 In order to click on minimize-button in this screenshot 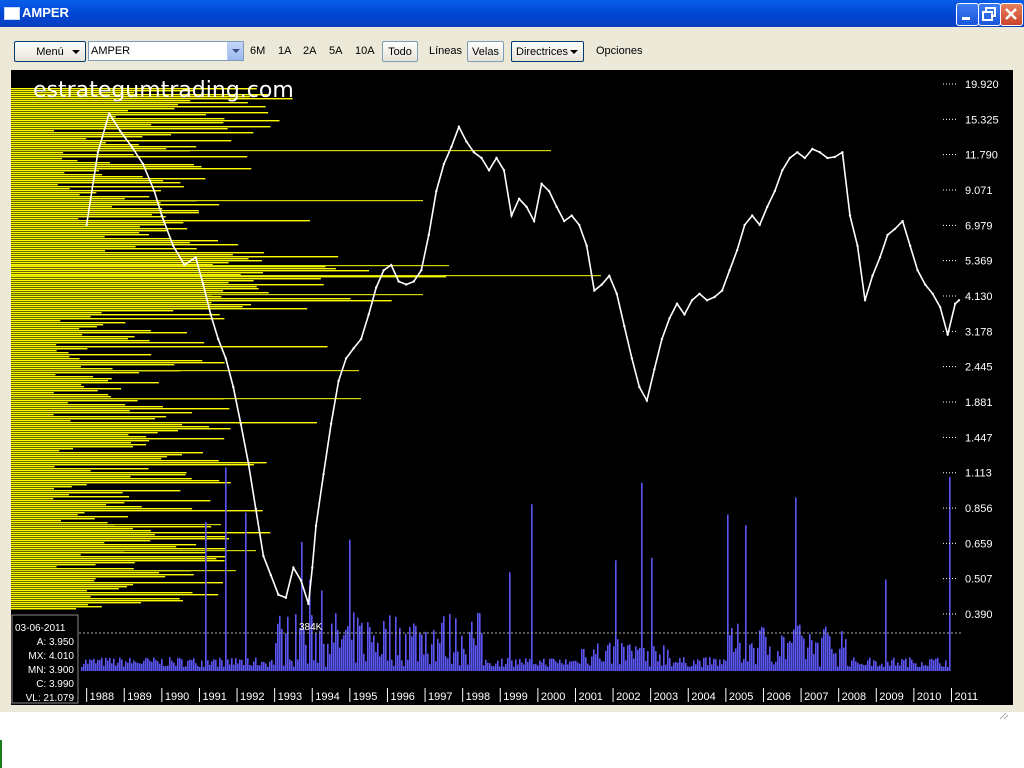, I will do `click(967, 14)`.